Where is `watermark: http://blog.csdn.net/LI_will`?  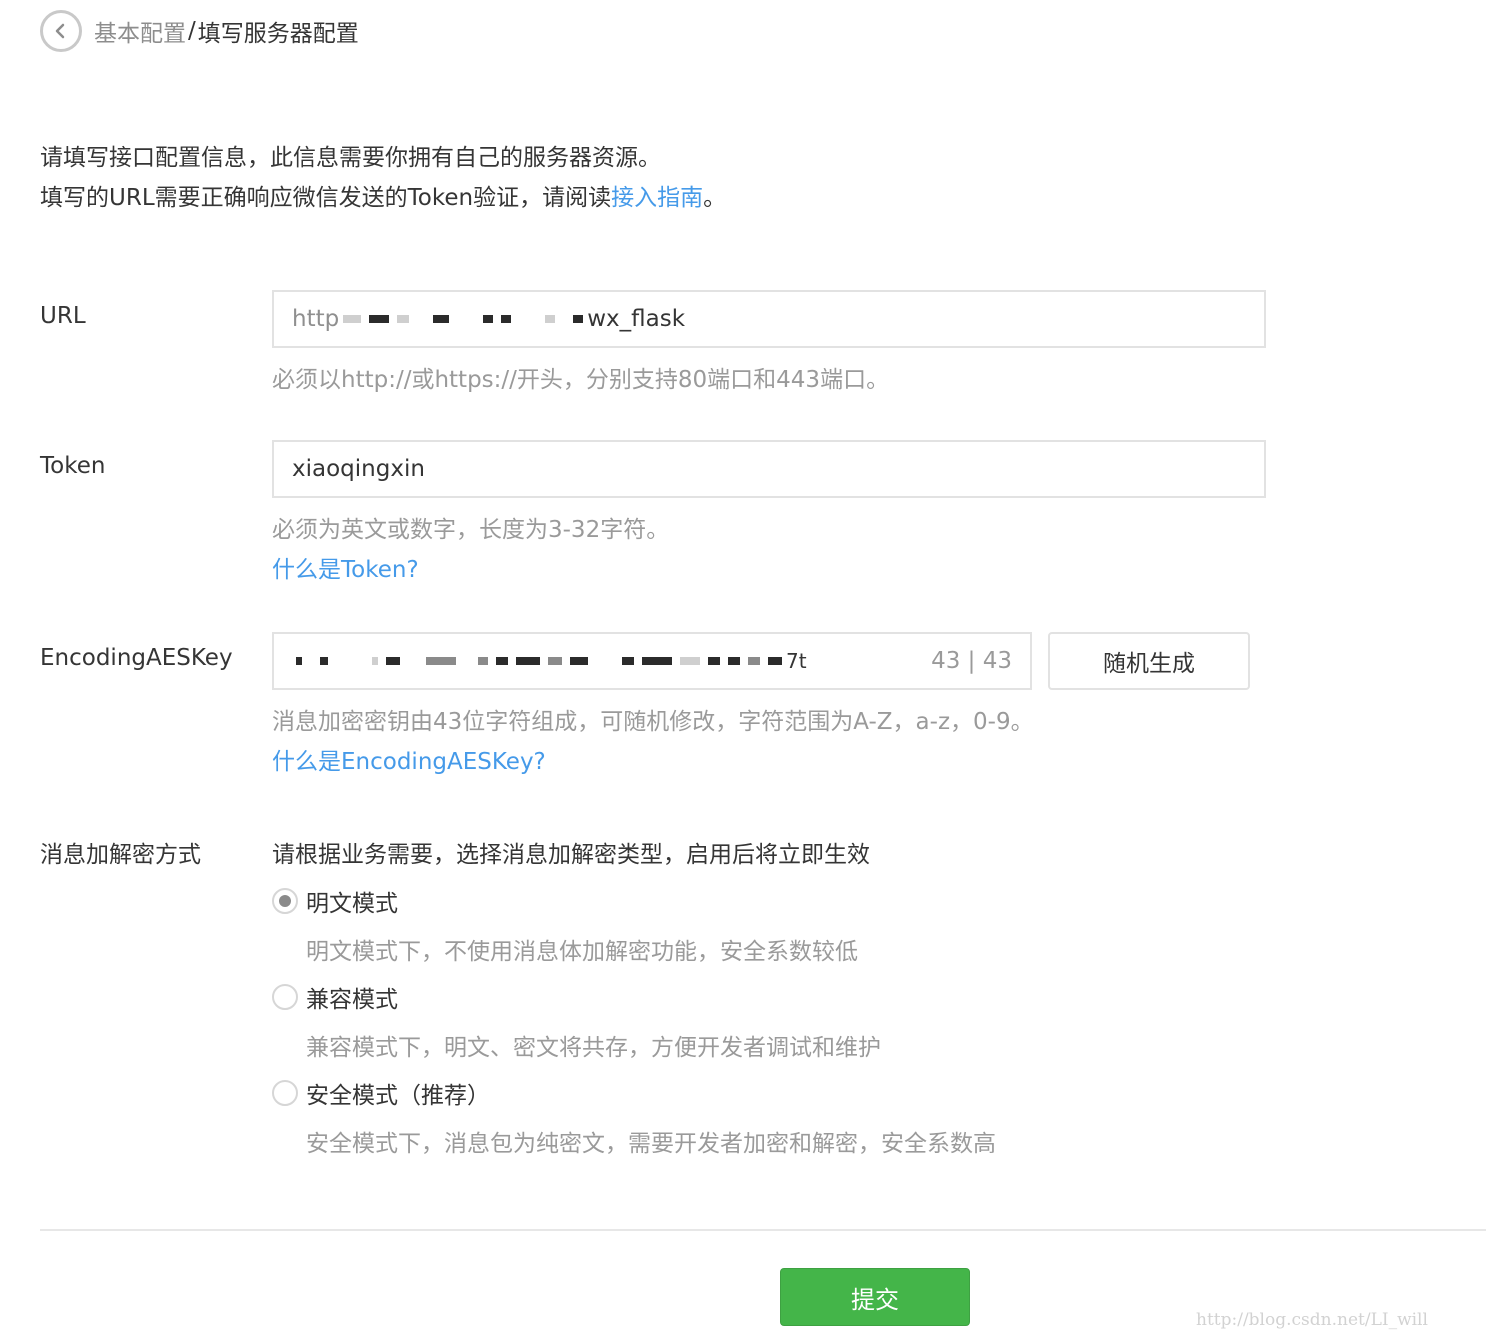
watermark: http://blog.csdn.net/LI_will is located at coordinates (1312, 1320).